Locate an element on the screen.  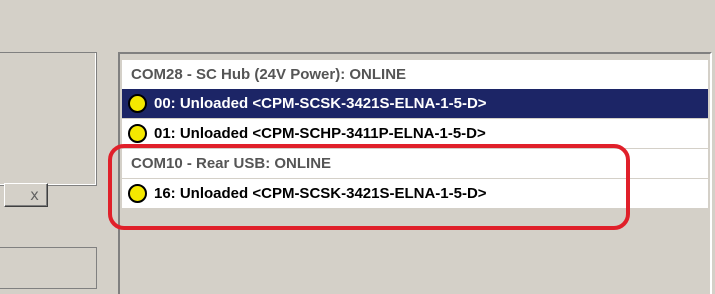
port-group-label: COM28 - SC Hub (24V Power): ONLINE is located at coordinates (269, 74).